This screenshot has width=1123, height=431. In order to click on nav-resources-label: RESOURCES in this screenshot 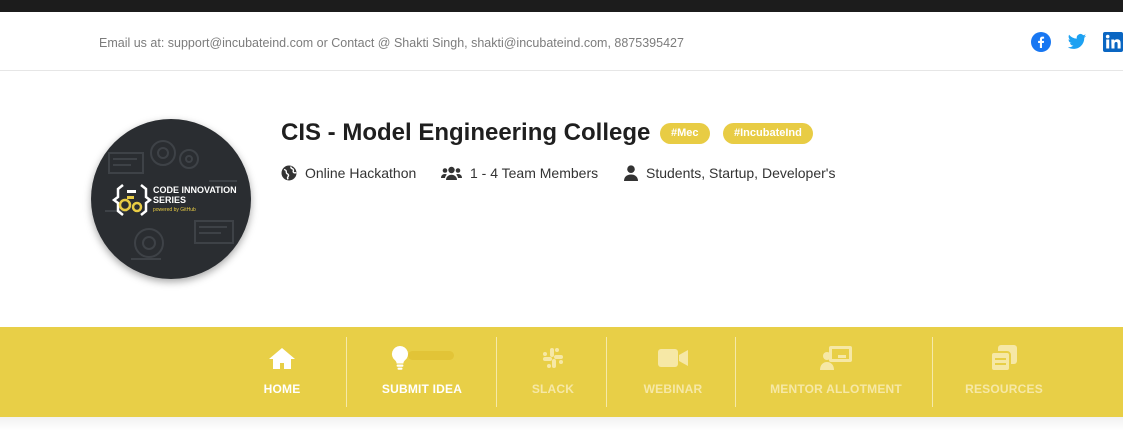, I will do `click(1004, 389)`.